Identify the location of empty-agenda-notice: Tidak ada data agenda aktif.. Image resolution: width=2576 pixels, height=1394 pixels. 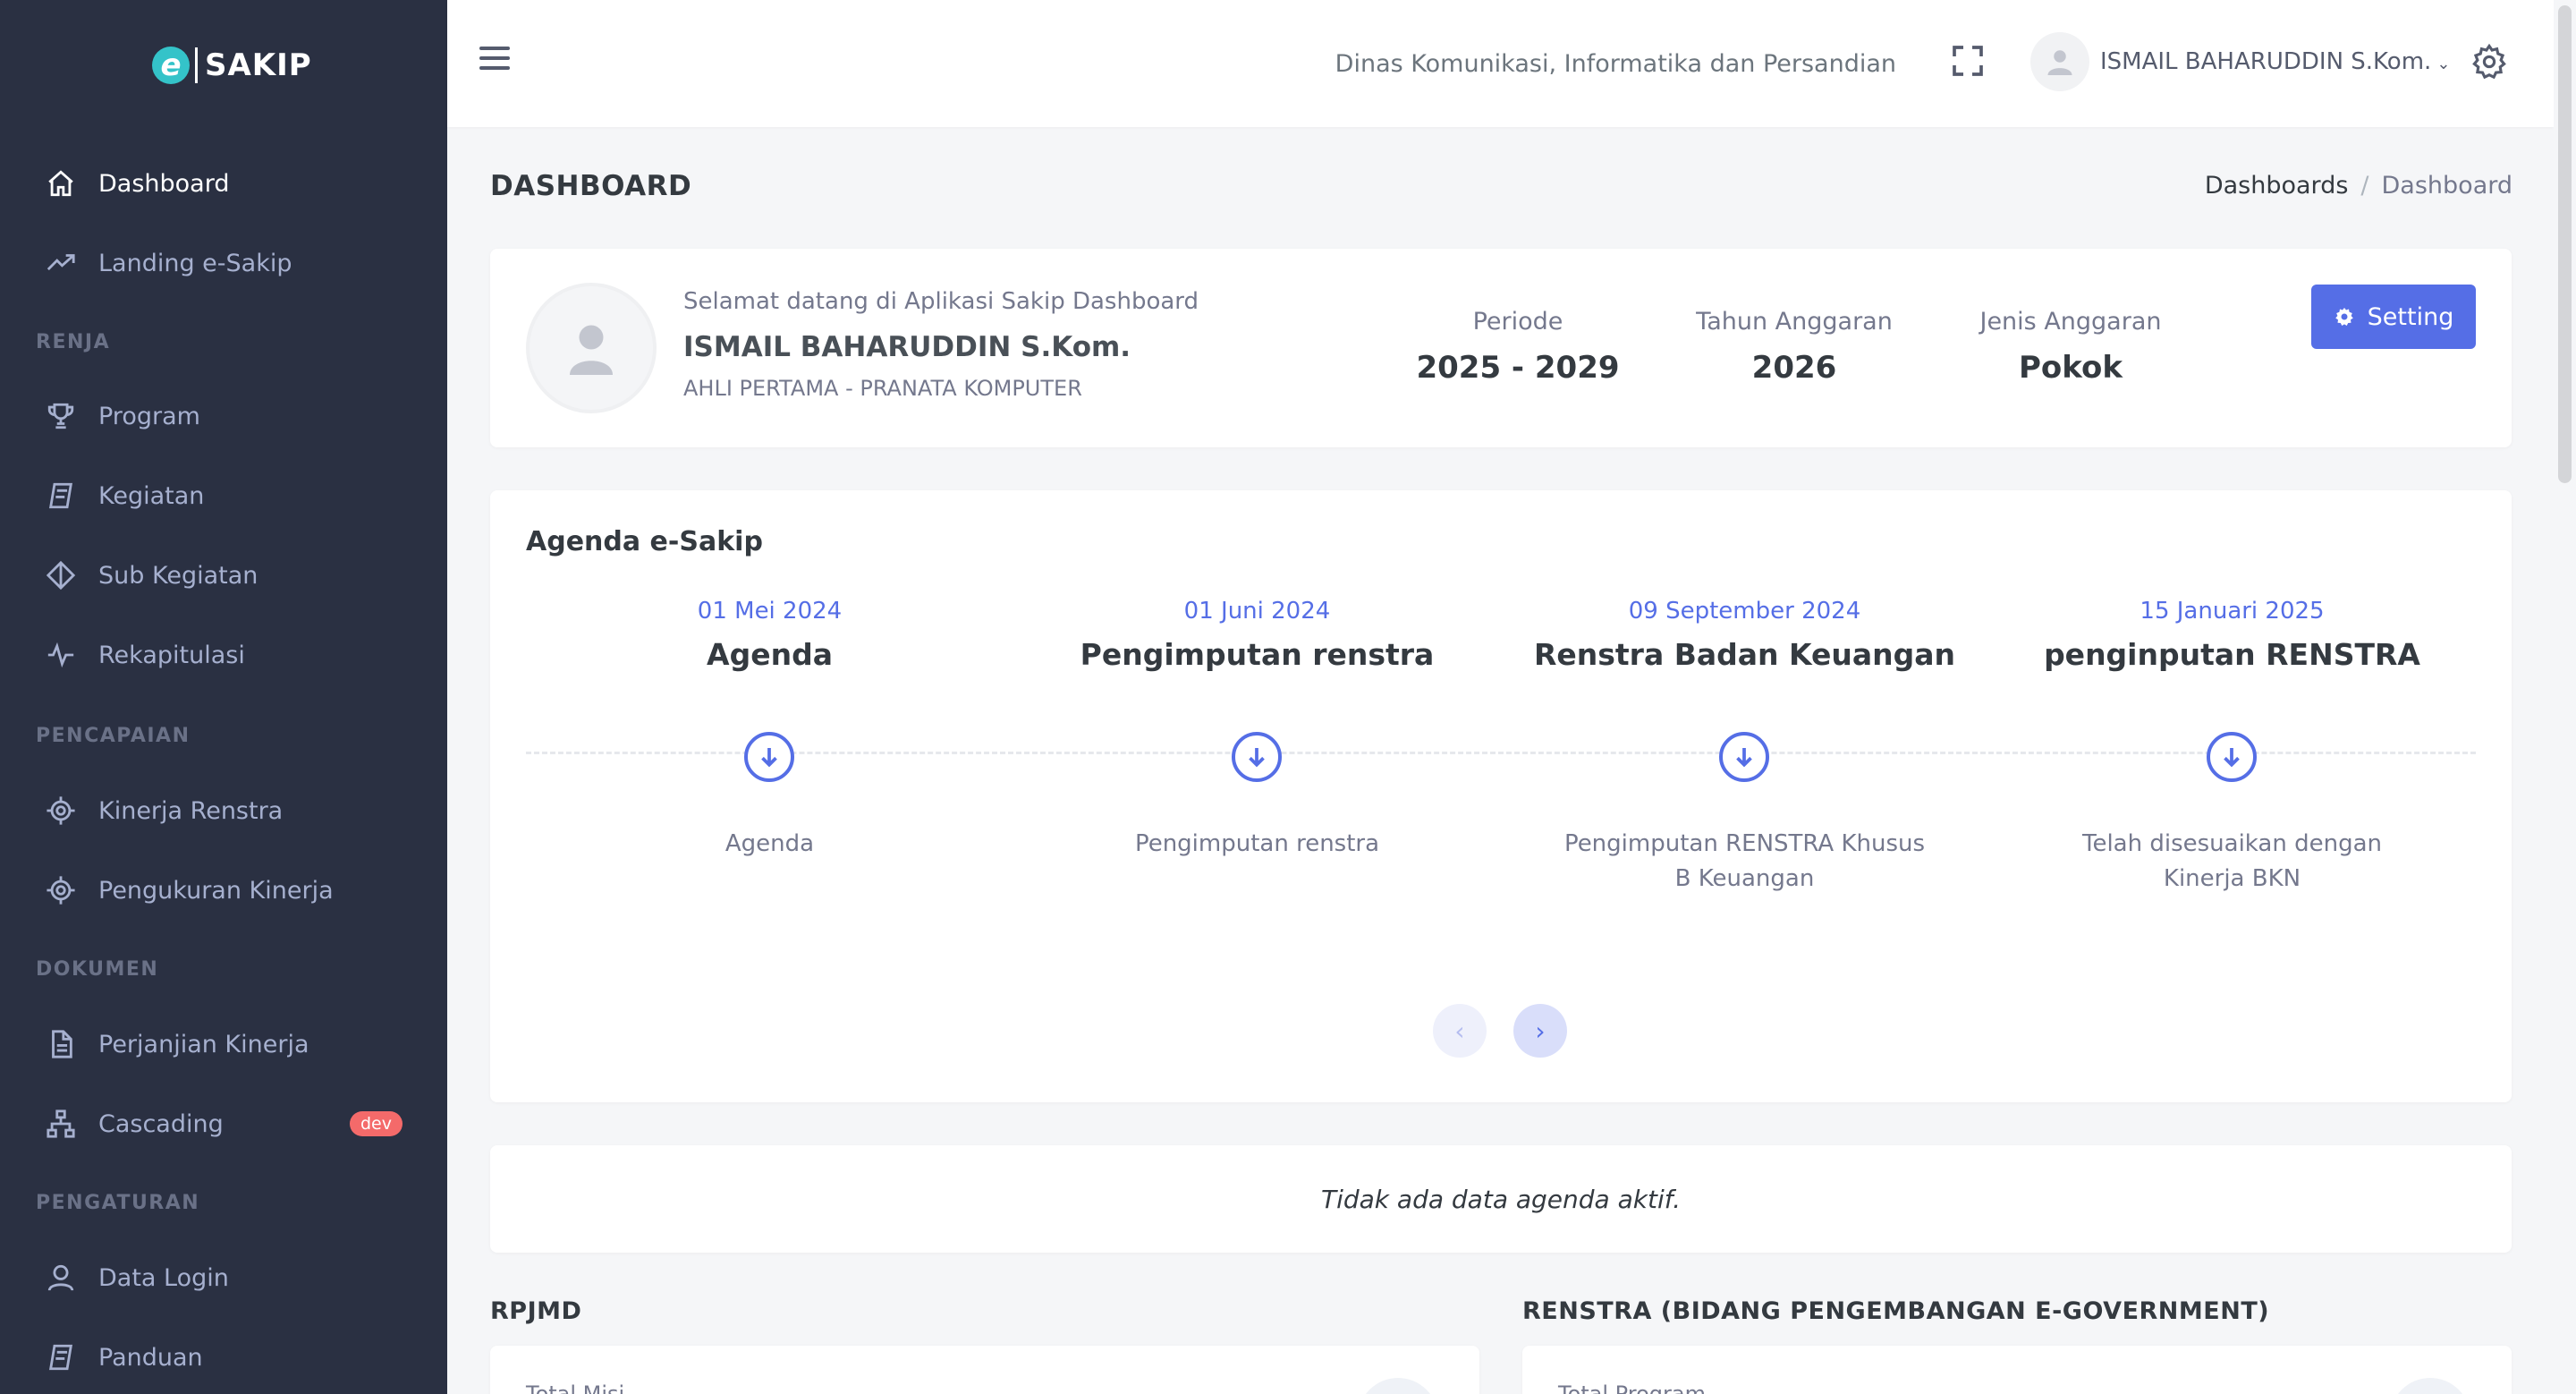
(1501, 1199).